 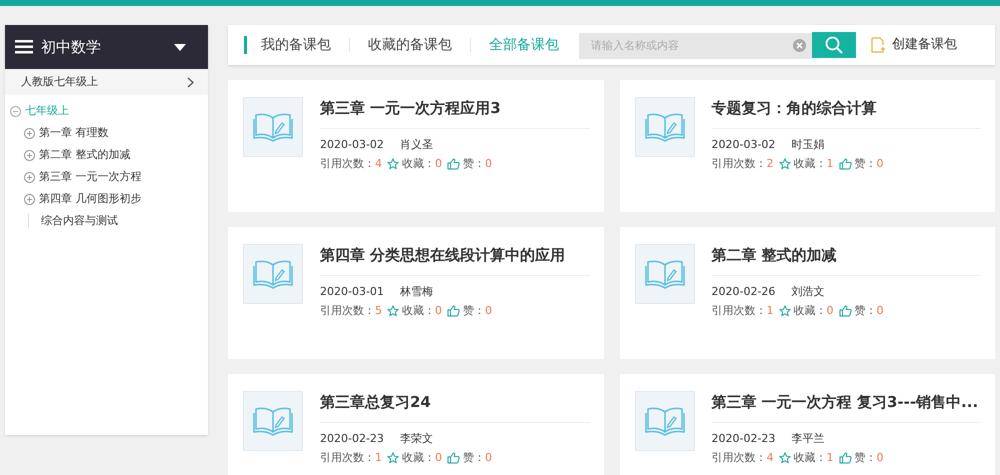 I want to click on tree-item: 第一章 有理数, so click(x=73, y=133).